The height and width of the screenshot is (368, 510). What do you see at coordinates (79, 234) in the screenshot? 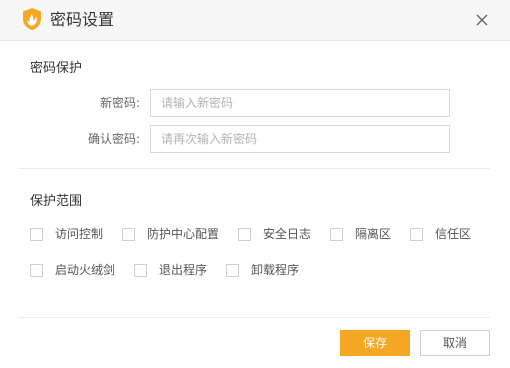
I see `checkbox-label: 访问控制` at bounding box center [79, 234].